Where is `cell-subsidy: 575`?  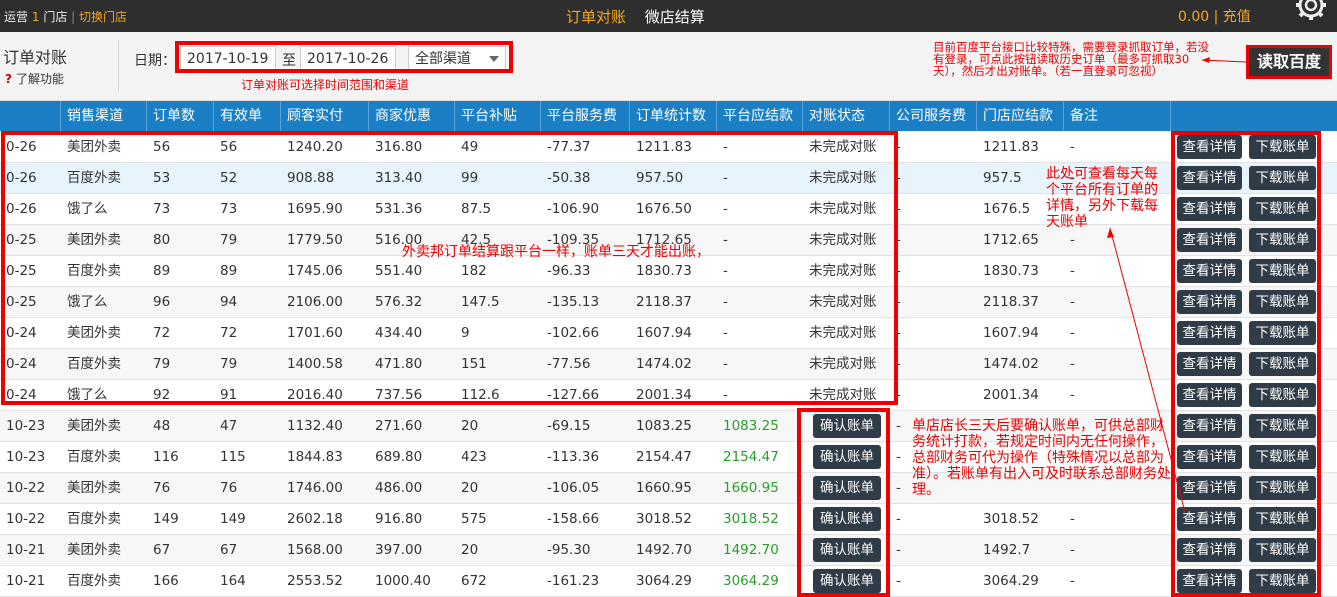
cell-subsidy: 575 is located at coordinates (474, 519).